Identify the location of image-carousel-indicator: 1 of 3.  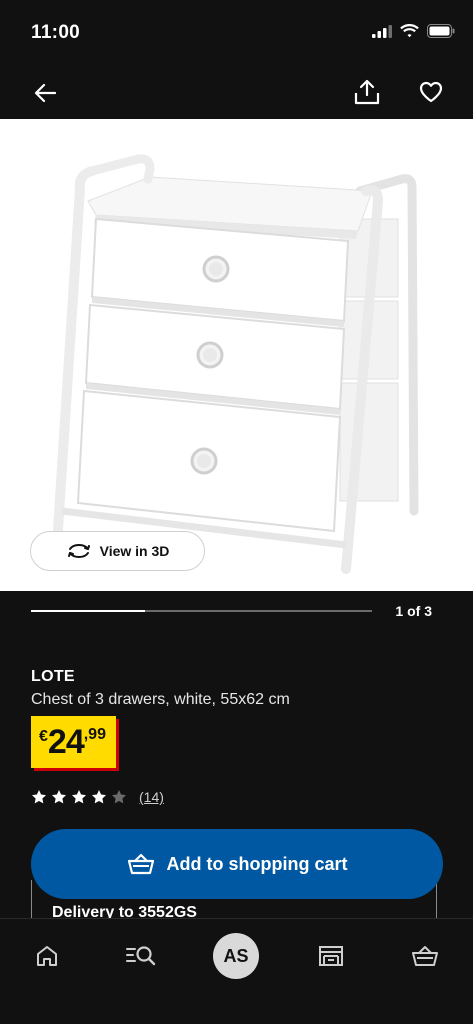
(236, 611).